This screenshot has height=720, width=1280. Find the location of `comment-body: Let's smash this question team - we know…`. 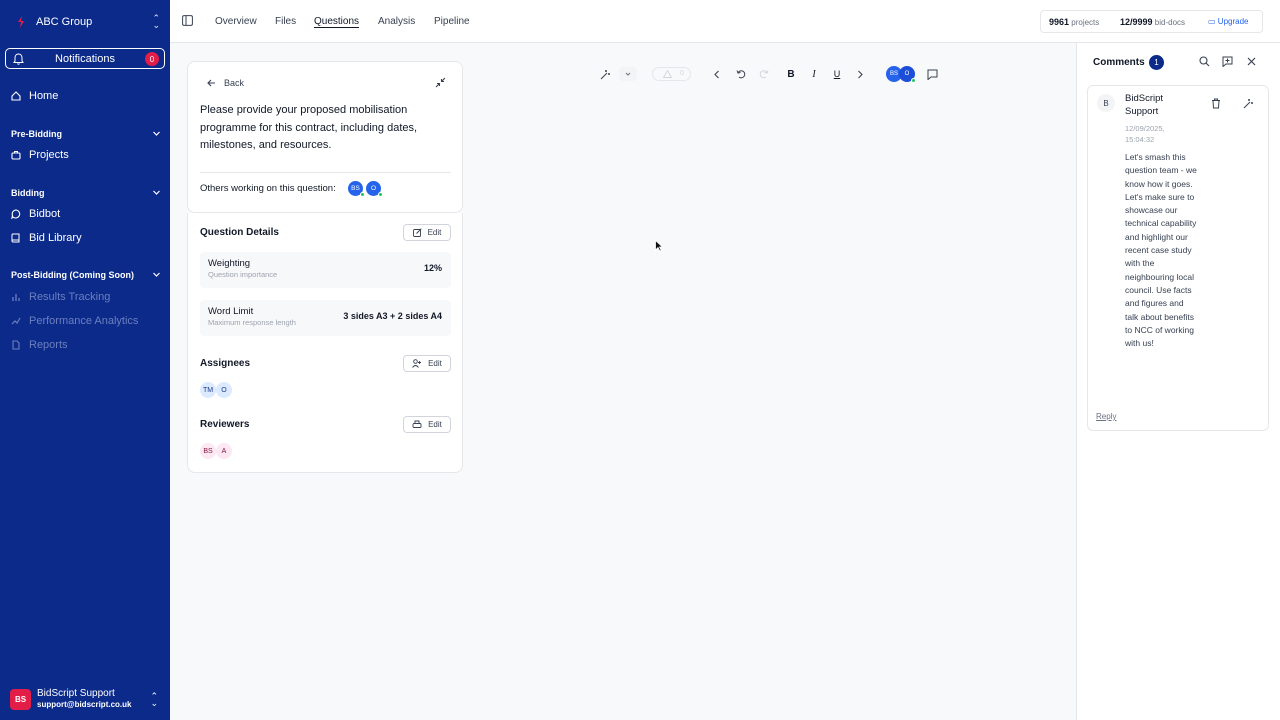

comment-body: Let's smash this question team - we know… is located at coordinates (1161, 250).